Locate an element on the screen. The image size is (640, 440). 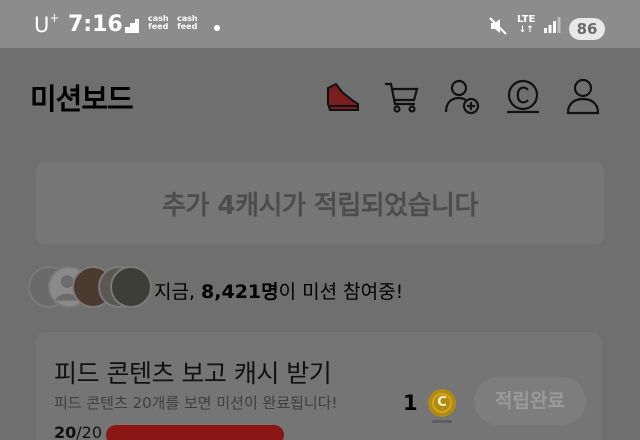
mission-title: 피드 콘텐츠 보고 캐시 받기 is located at coordinates (193, 373).